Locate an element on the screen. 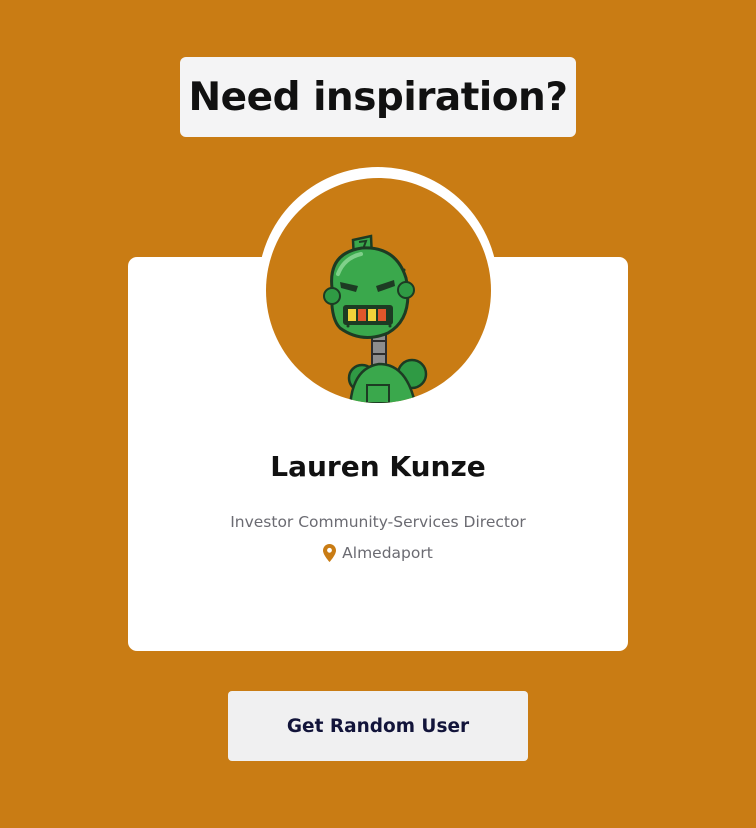  get-random-user-button: Get Random User is located at coordinates (378, 726).